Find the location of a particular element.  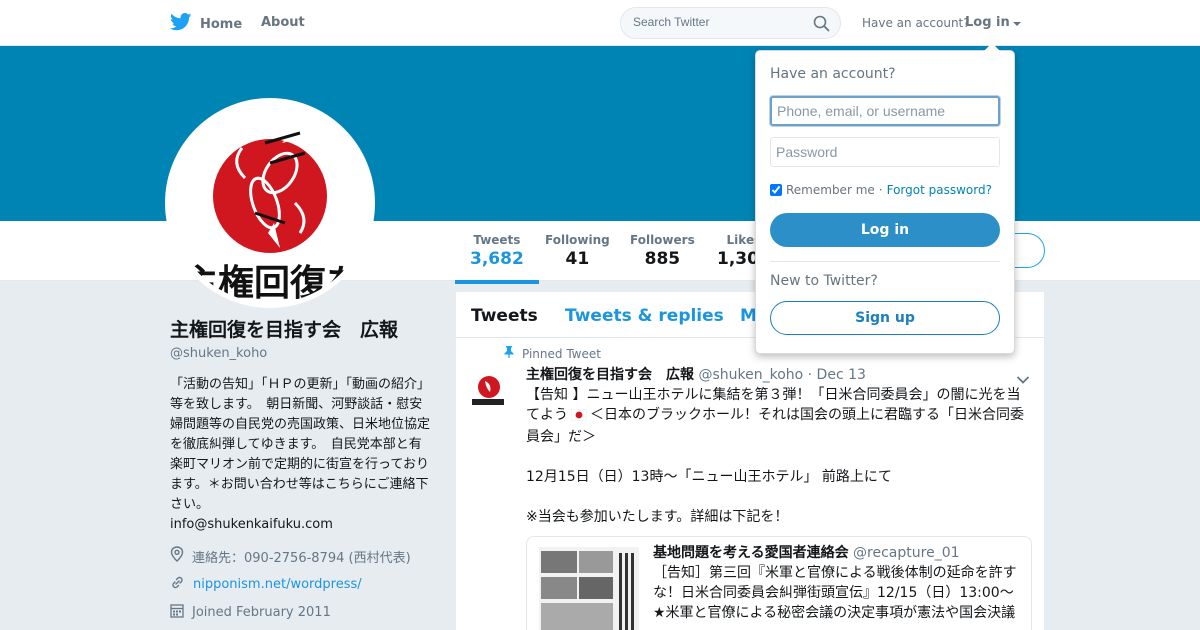

home-nav-link: Home is located at coordinates (206, 24).